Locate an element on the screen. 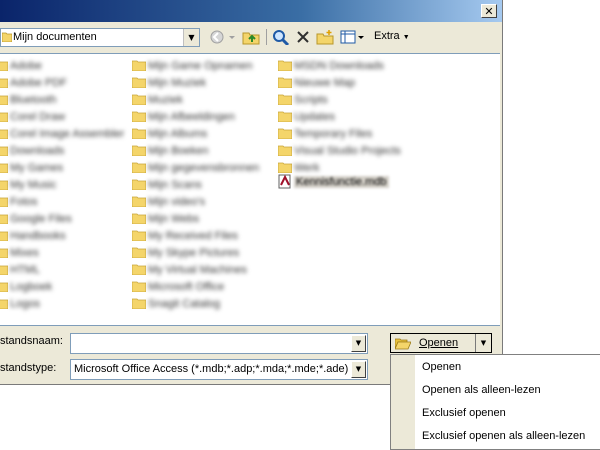  back-history-button is located at coordinates (232, 37).